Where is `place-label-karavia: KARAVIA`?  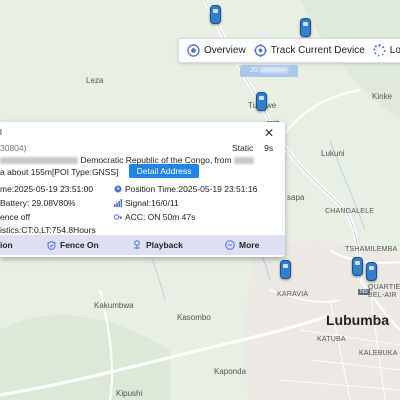
place-label-karavia: KARAVIA is located at coordinates (293, 294).